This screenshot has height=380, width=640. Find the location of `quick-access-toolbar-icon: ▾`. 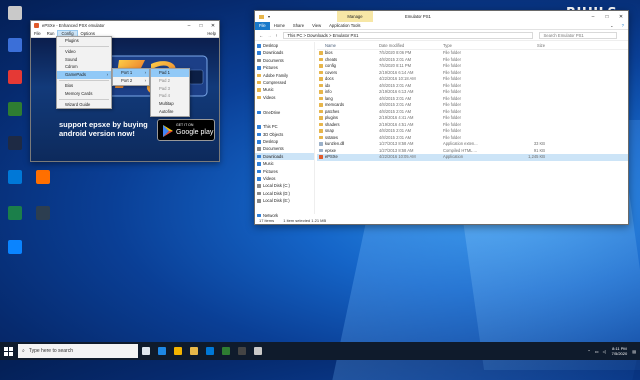

quick-access-toolbar-icon: ▾ is located at coordinates (269, 16).